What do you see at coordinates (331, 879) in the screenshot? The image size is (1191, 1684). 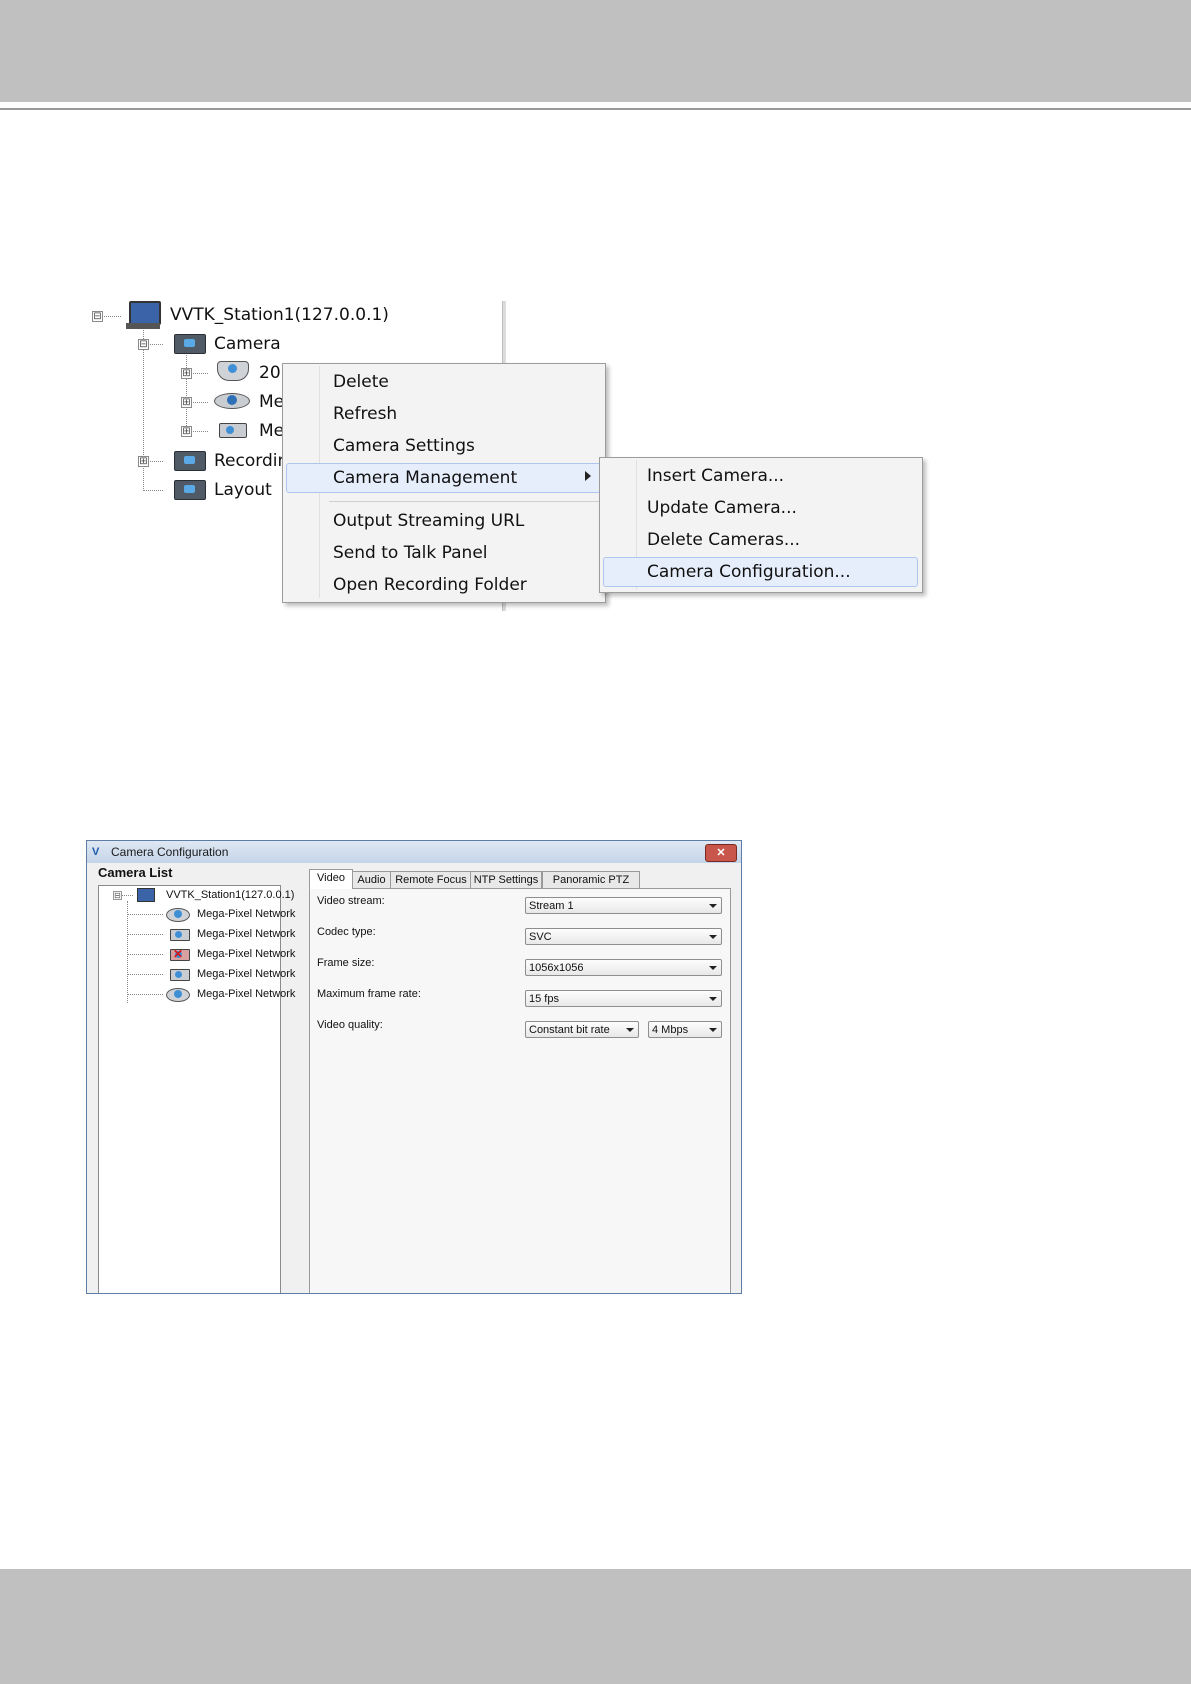 I see `tab-video: Video` at bounding box center [331, 879].